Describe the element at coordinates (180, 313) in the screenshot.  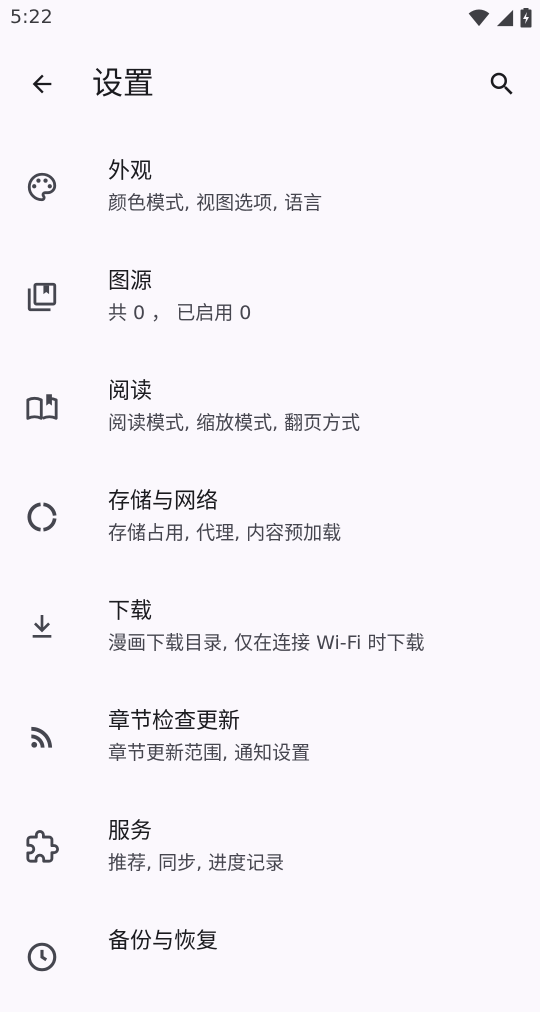
I see `settings-item-subtitle: 共 0 ， 已启用 0` at that location.